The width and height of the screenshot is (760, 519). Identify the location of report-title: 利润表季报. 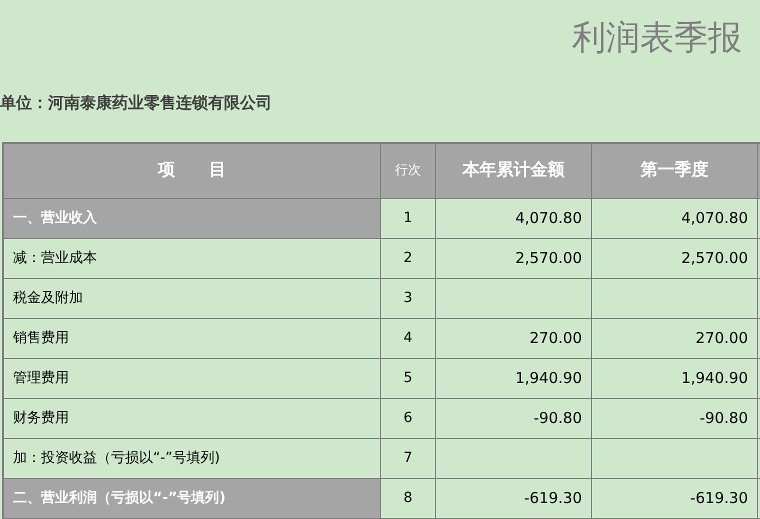
(657, 37).